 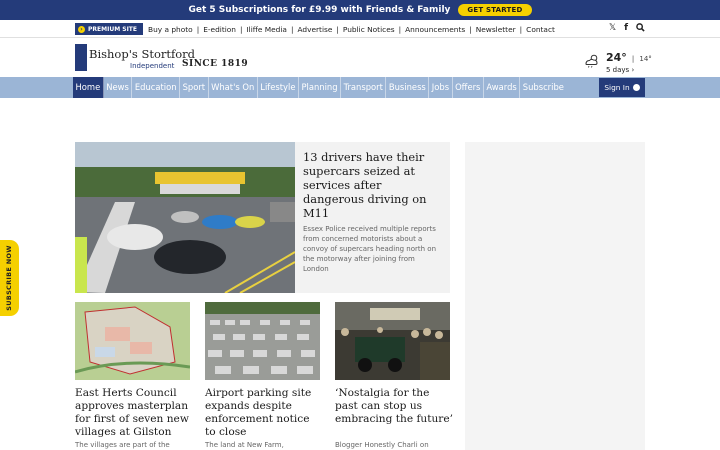 I want to click on subscribe-now-tab: SUBSCRIBE NOW, so click(x=9, y=278).